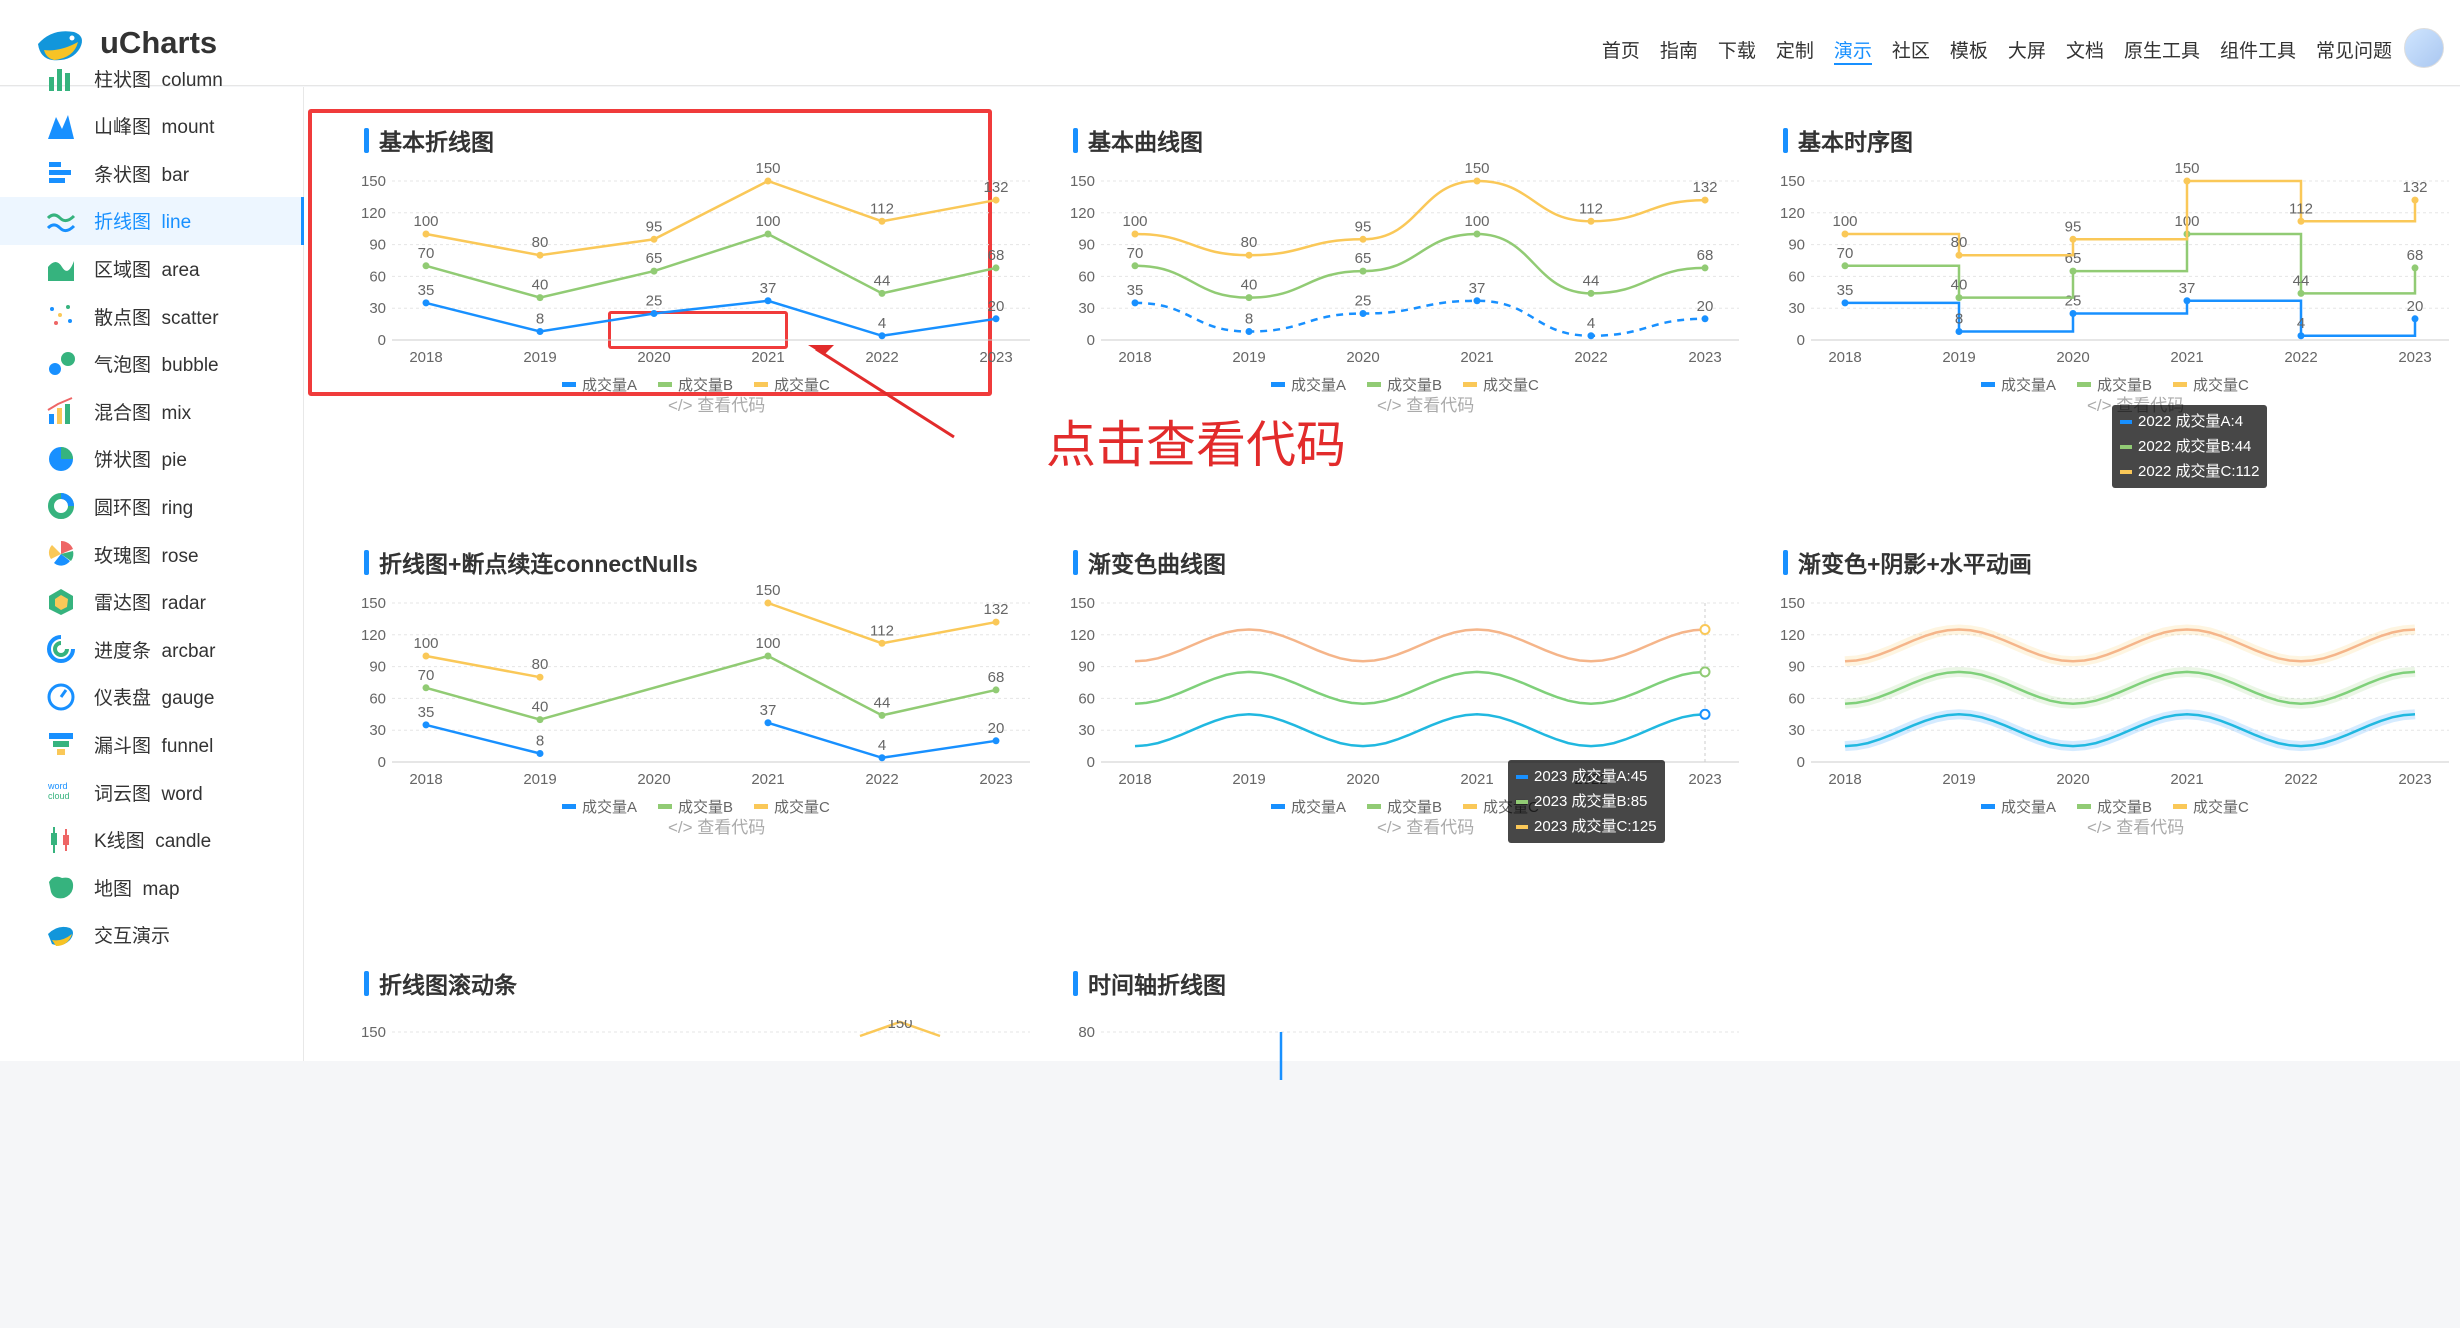 This screenshot has height=1328, width=2460. I want to click on chart-card-6: 折线图滚动条 150 150, so click(695, 1118).